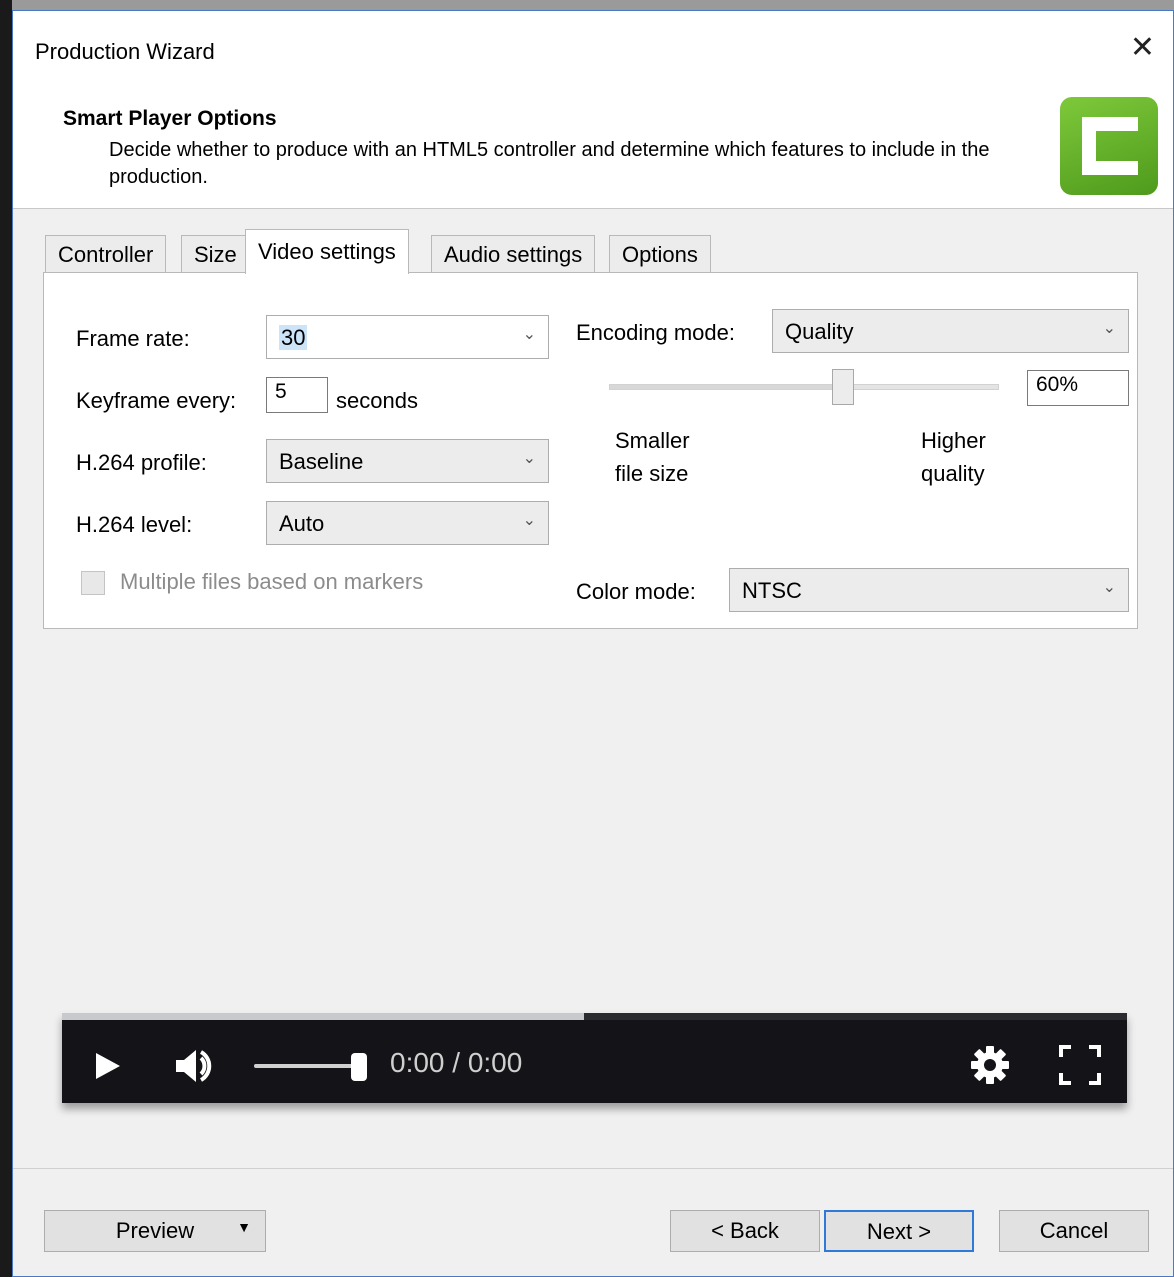 This screenshot has width=1174, height=1277. Describe the element at coordinates (594, 1058) in the screenshot. I see `video-player-controls: 0:00 / 0:00` at that location.